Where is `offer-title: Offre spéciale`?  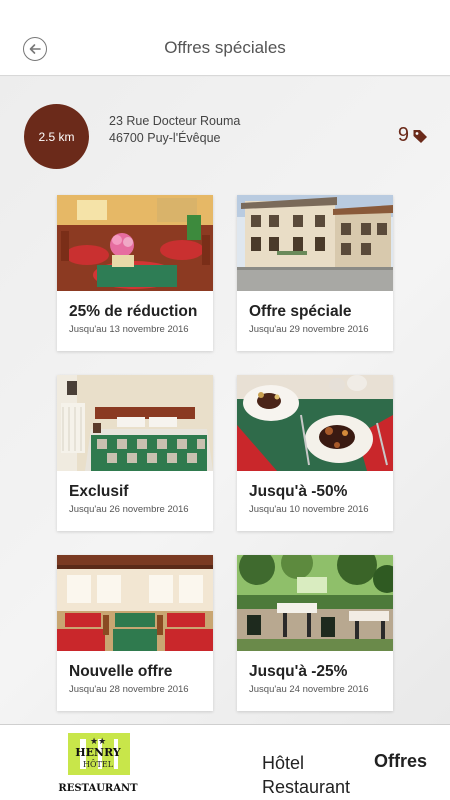
offer-title: Offre spéciale is located at coordinates (300, 311).